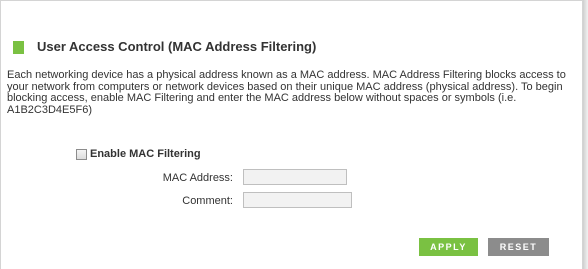 The width and height of the screenshot is (588, 269). What do you see at coordinates (585, 134) in the screenshot?
I see `panel-shadow` at bounding box center [585, 134].